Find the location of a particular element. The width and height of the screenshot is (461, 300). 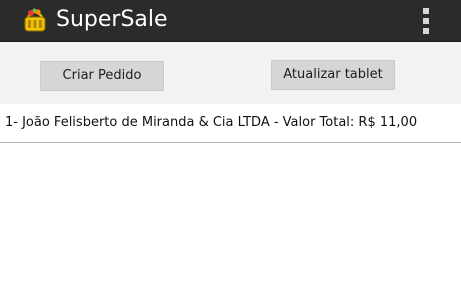

overflow-menu-button is located at coordinates (427, 21).